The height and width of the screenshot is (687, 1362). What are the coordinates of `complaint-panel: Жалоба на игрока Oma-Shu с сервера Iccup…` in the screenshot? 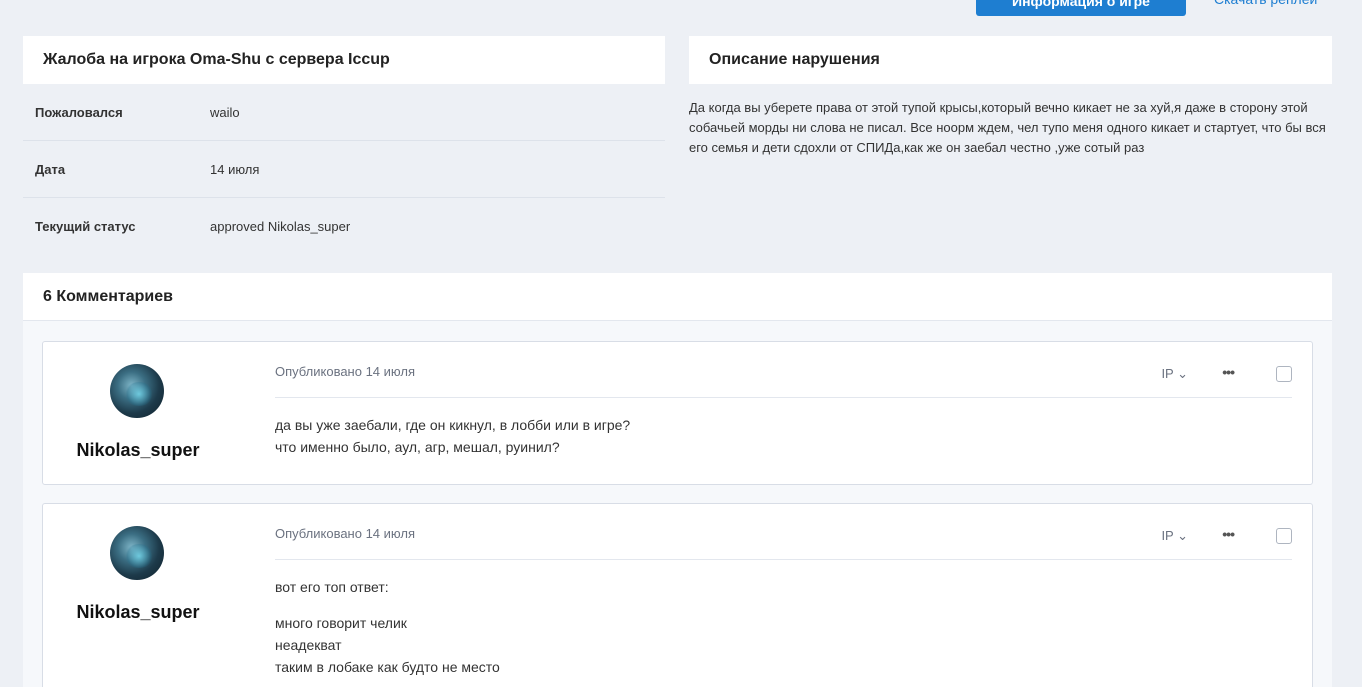 It's located at (344, 142).